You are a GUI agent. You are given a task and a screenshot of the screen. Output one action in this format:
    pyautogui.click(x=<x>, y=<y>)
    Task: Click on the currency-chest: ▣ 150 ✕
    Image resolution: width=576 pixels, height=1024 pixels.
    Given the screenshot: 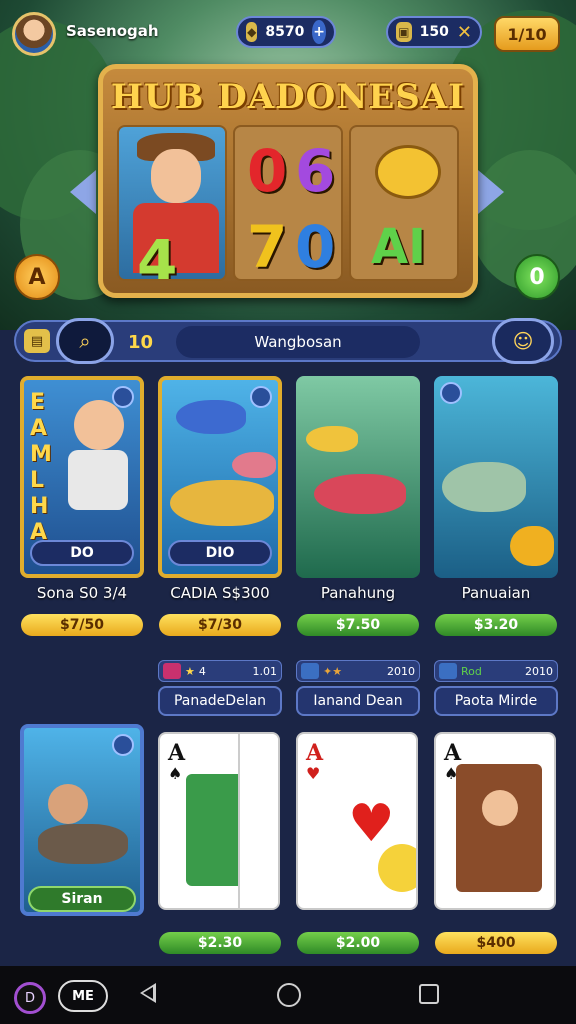 What is the action you would take?
    pyautogui.click(x=434, y=32)
    